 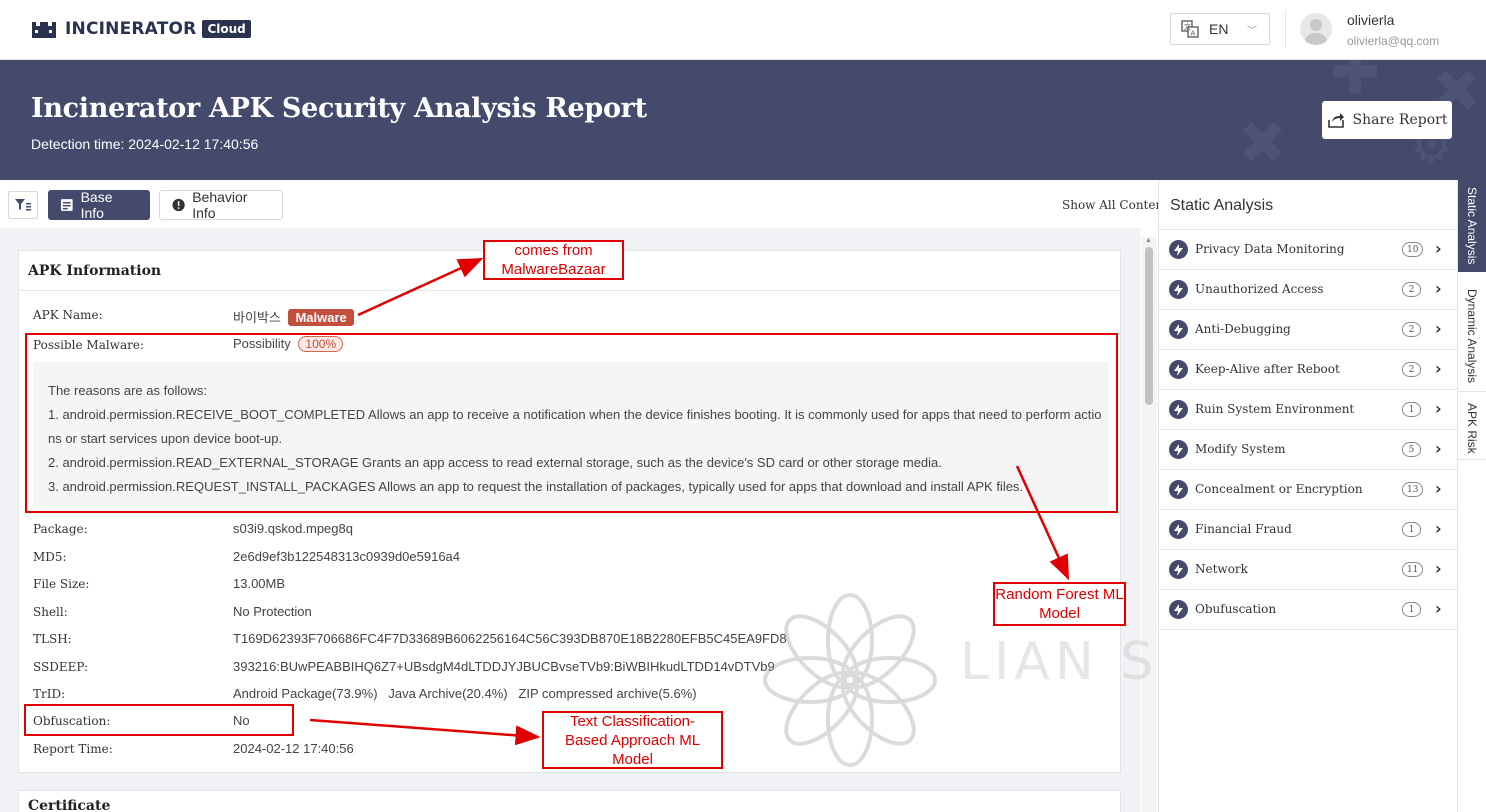 What do you see at coordinates (1413, 249) in the screenshot?
I see `count-badge: 10` at bounding box center [1413, 249].